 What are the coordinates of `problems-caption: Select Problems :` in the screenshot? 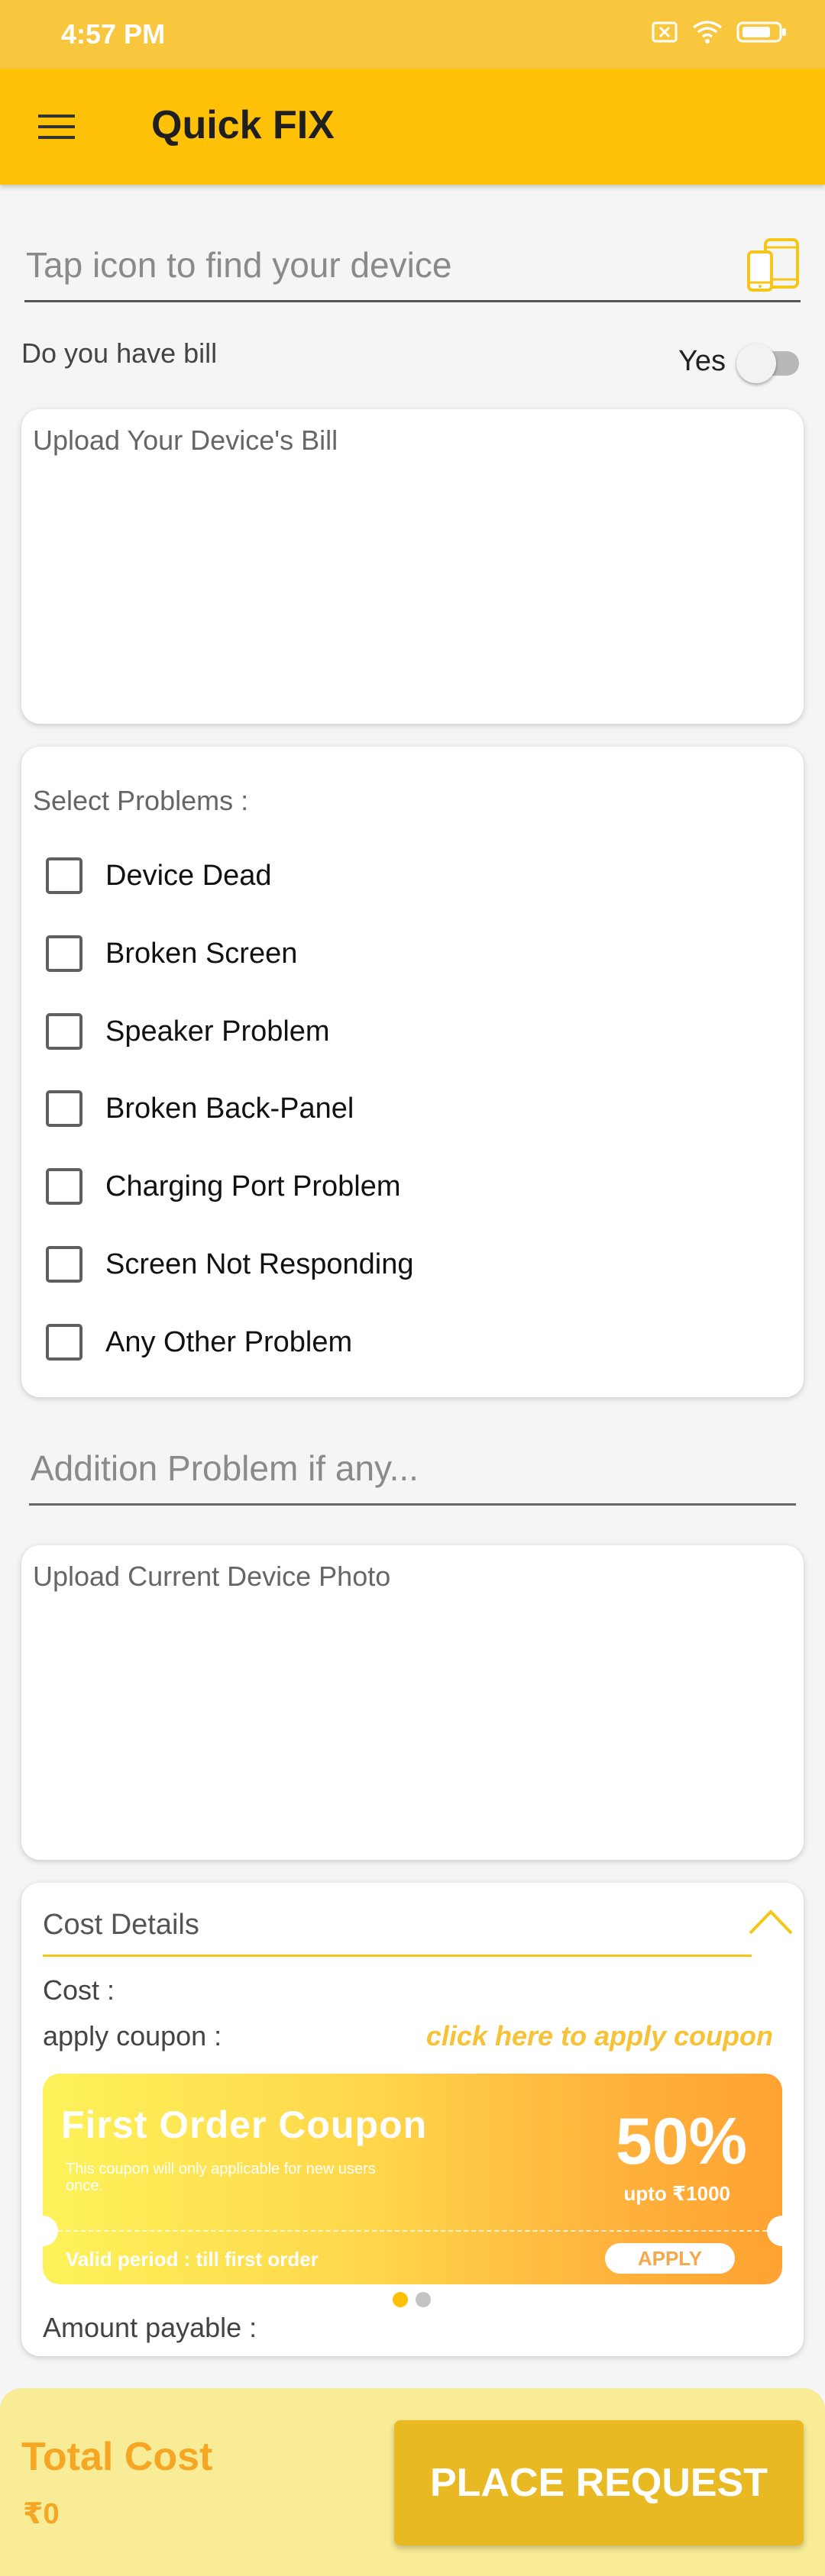 It's located at (141, 800).